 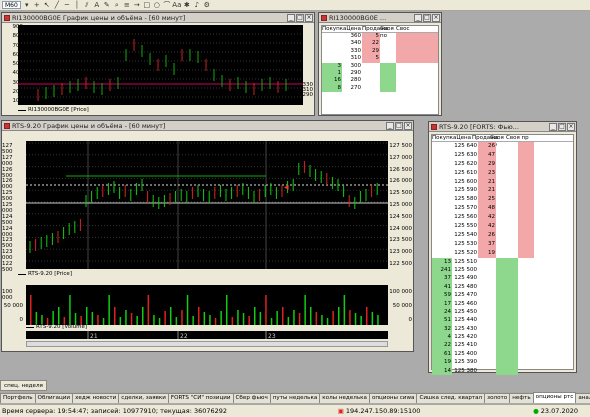 I want to click on orderbook-sell-row: 125 540 26, so click(x=502, y=235).